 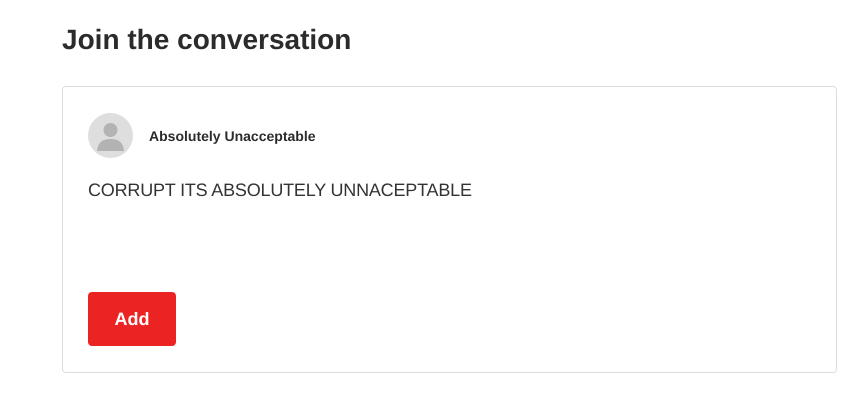 What do you see at coordinates (110, 135) in the screenshot?
I see `avatar-icon` at bounding box center [110, 135].